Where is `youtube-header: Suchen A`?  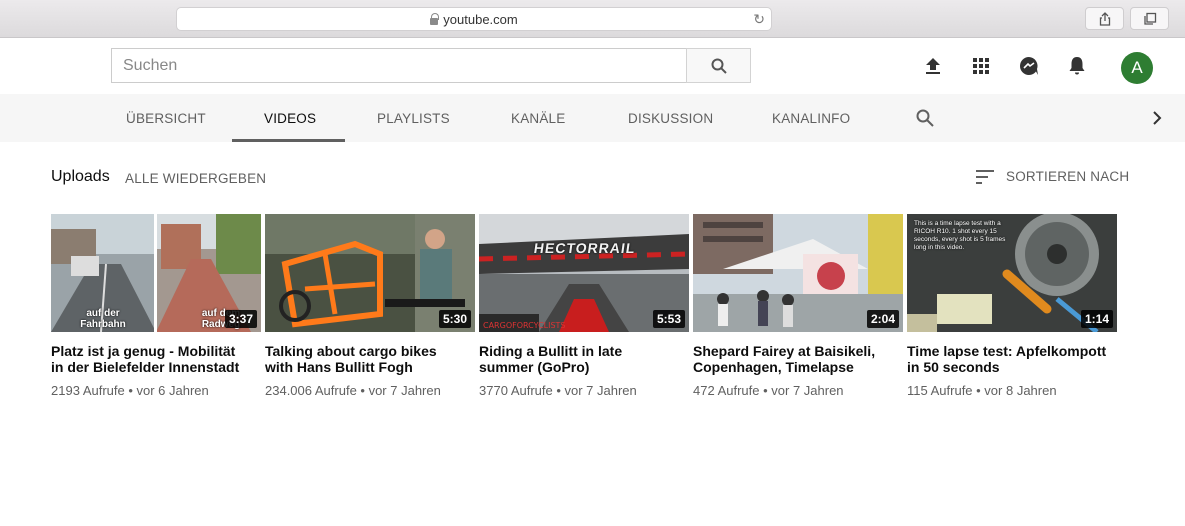
youtube-header: Suchen A is located at coordinates (592, 66).